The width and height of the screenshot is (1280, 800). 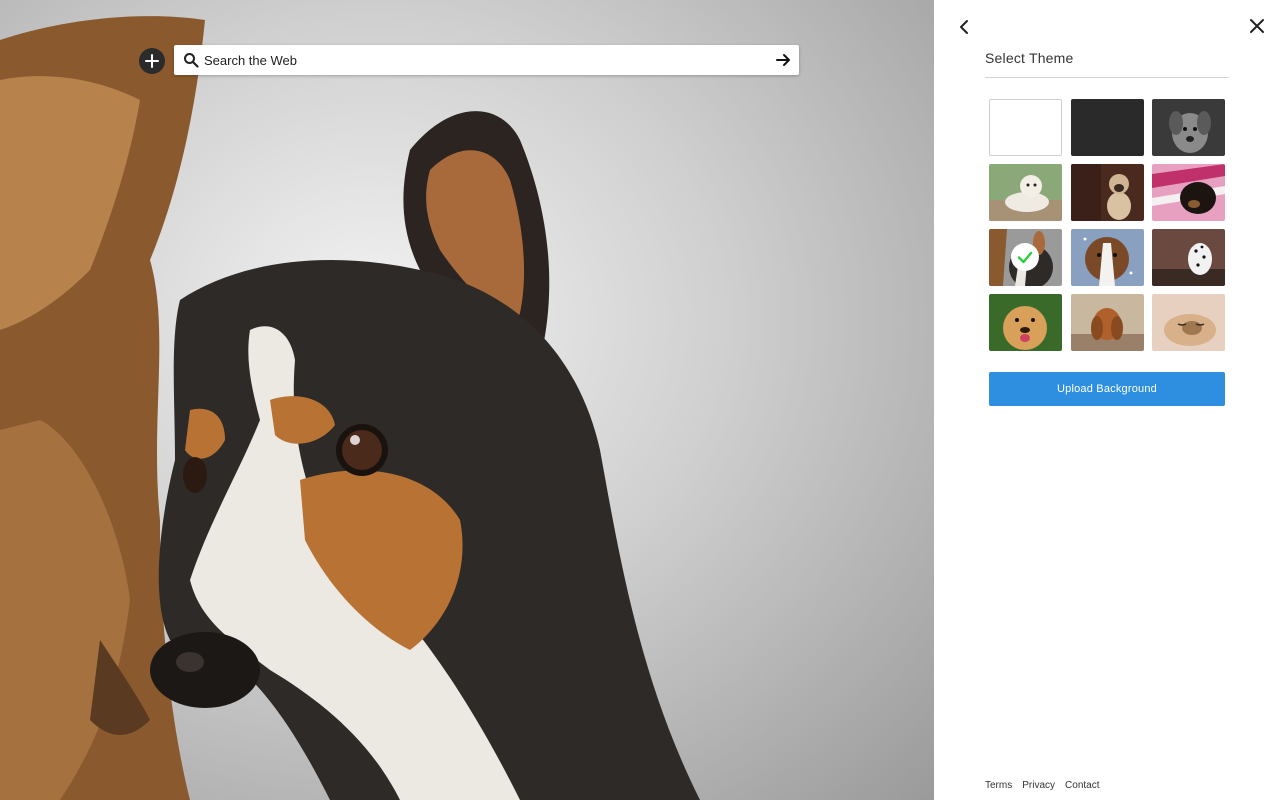 What do you see at coordinates (1025, 322) in the screenshot?
I see `theme-tile-golden-retriever` at bounding box center [1025, 322].